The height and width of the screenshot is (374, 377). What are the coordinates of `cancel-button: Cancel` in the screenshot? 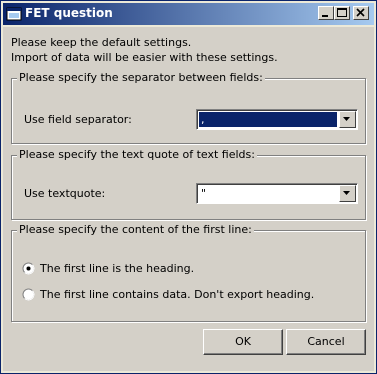 It's located at (326, 342).